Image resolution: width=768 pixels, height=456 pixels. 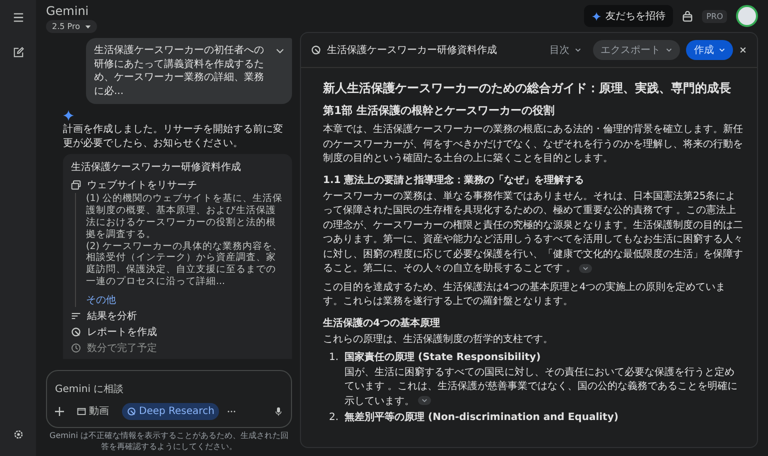 What do you see at coordinates (439, 110) in the screenshot?
I see `section-heading: 第1部 生活保護の根幹とケースワーカーの役割` at bounding box center [439, 110].